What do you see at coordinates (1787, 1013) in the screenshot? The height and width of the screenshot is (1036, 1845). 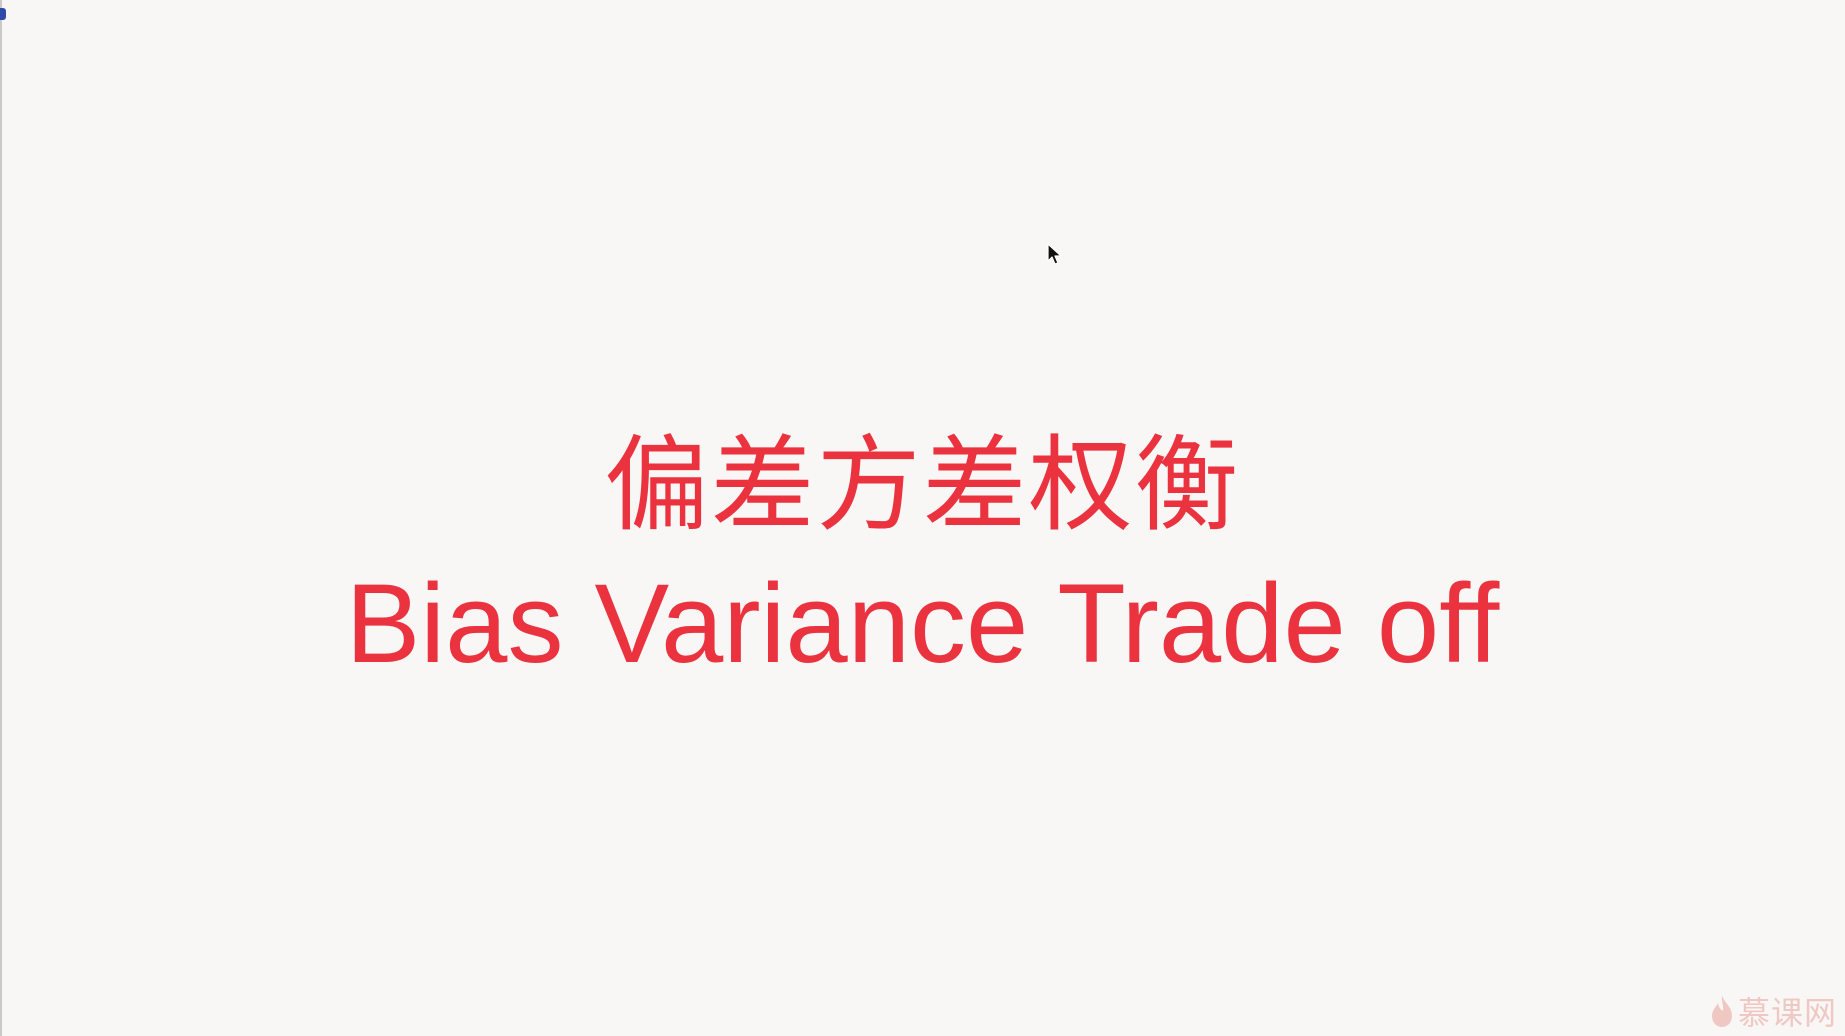 I see `watermark-text: 慕课网` at bounding box center [1787, 1013].